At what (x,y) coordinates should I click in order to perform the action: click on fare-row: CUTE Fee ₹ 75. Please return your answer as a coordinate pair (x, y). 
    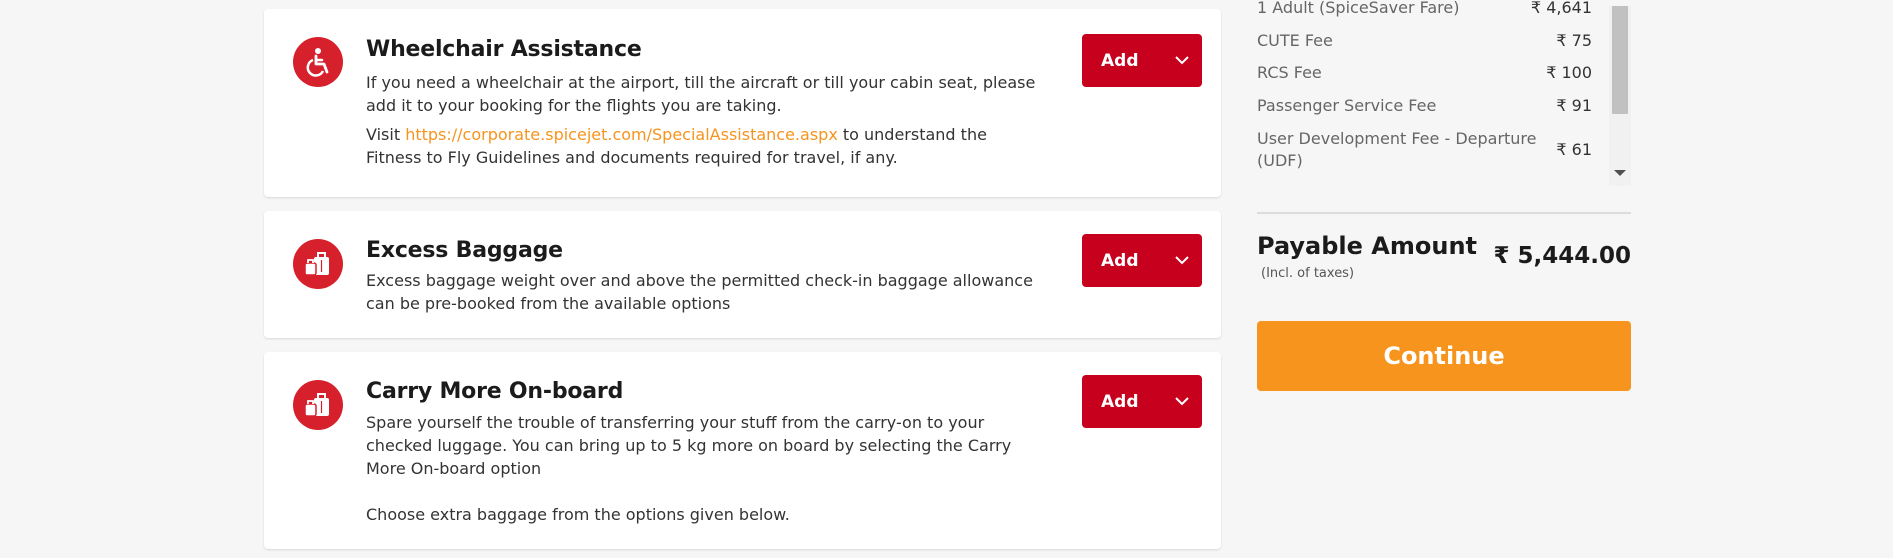
    Looking at the image, I should click on (1424, 41).